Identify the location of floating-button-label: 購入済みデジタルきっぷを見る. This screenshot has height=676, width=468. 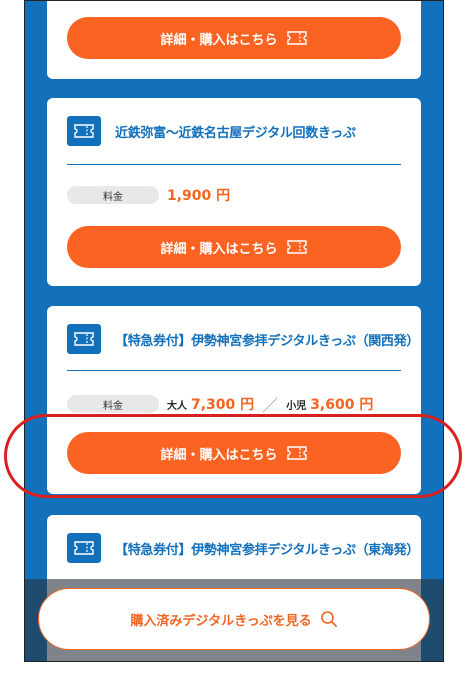
(221, 621).